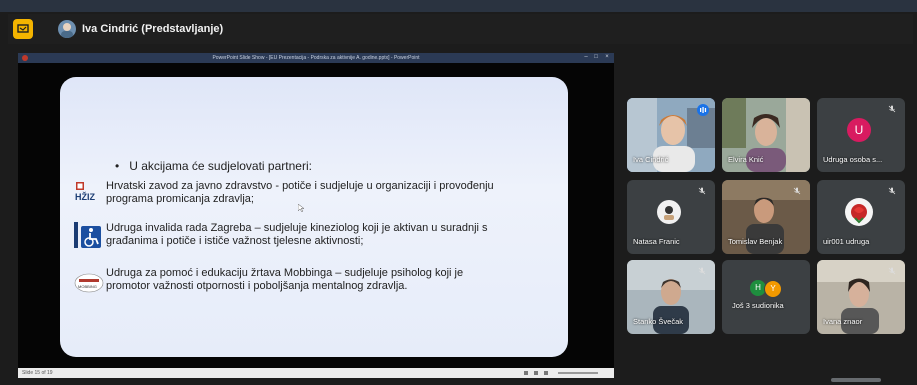 This screenshot has height=385, width=917. I want to click on scrollbar, so click(856, 380).